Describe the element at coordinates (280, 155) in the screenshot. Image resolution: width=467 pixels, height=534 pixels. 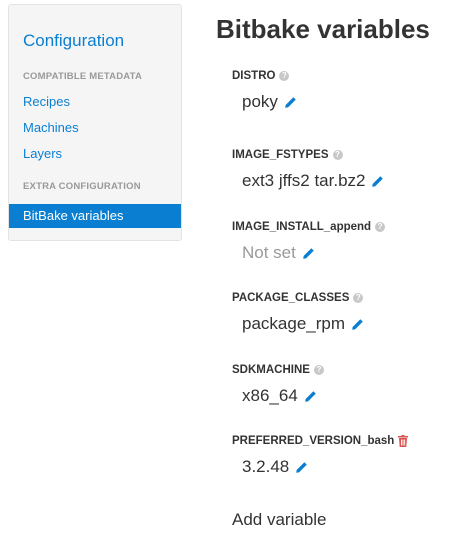
I see `variable-name: IMAGE_FSTYPES` at that location.